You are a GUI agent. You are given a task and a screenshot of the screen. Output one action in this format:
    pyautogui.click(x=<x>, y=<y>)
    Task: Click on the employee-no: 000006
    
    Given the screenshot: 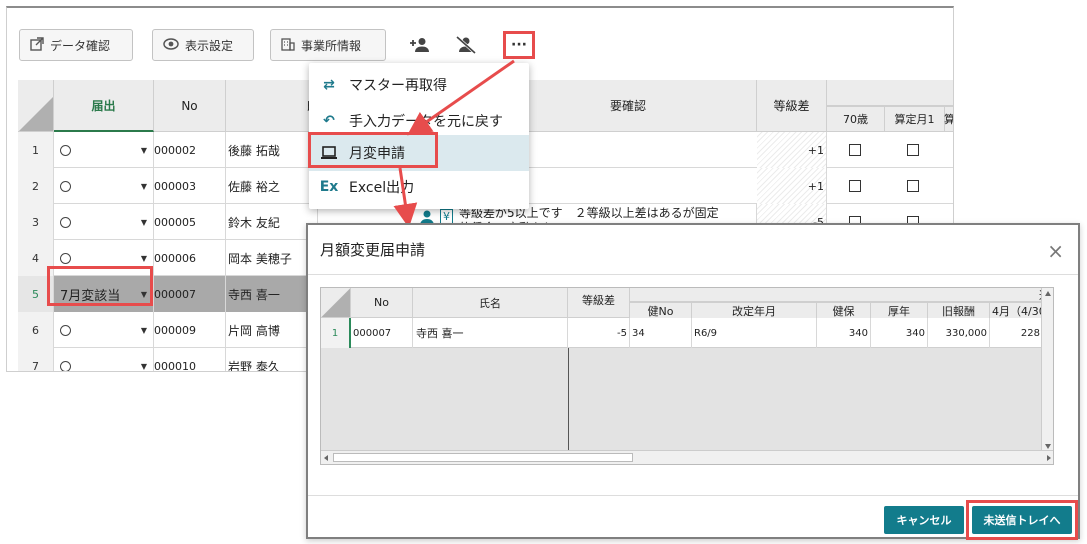 What is the action you would take?
    pyautogui.click(x=190, y=258)
    